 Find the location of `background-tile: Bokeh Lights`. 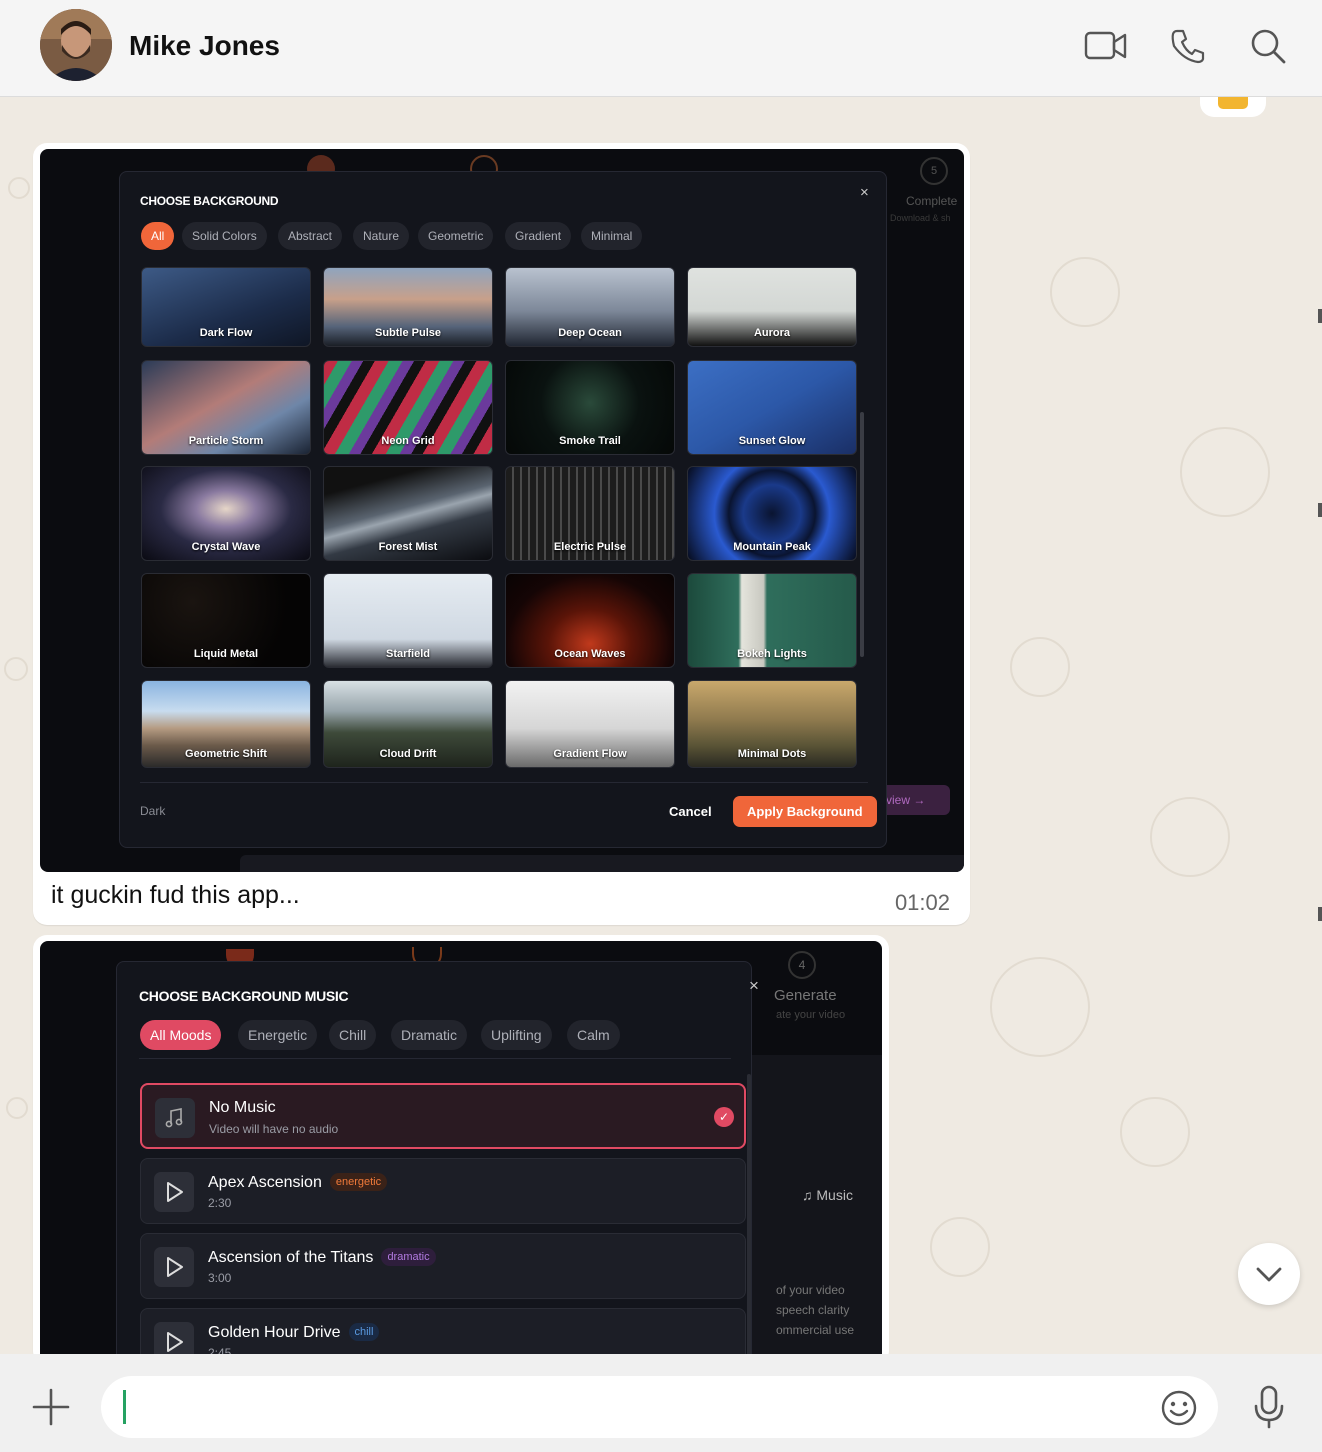

background-tile: Bokeh Lights is located at coordinates (772, 620).